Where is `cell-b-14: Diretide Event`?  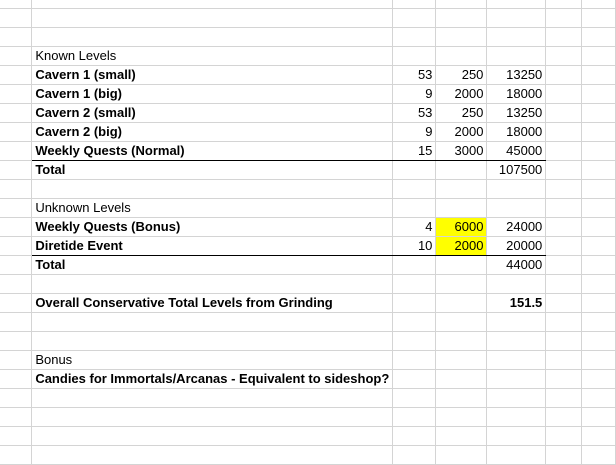
cell-b-14: Diretide Event is located at coordinates (212, 246).